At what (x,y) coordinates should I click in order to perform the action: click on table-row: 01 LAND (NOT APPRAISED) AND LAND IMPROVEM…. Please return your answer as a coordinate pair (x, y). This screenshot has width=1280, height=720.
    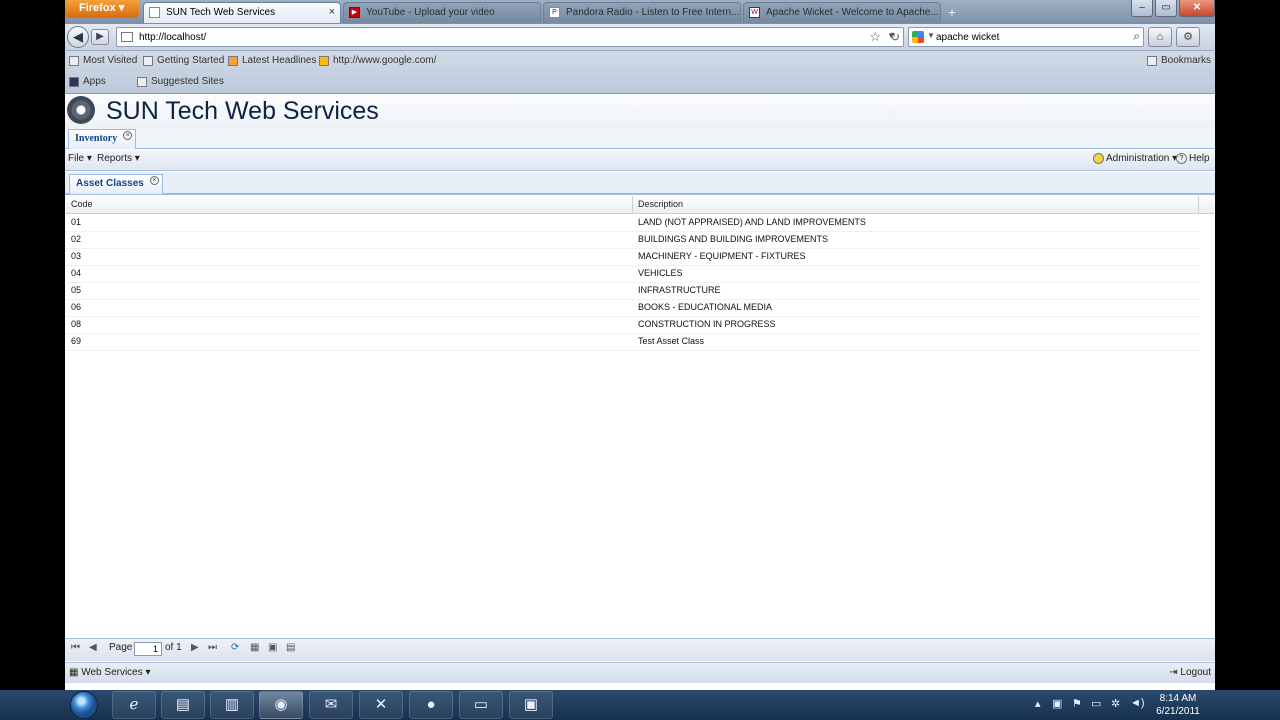
    Looking at the image, I should click on (632, 223).